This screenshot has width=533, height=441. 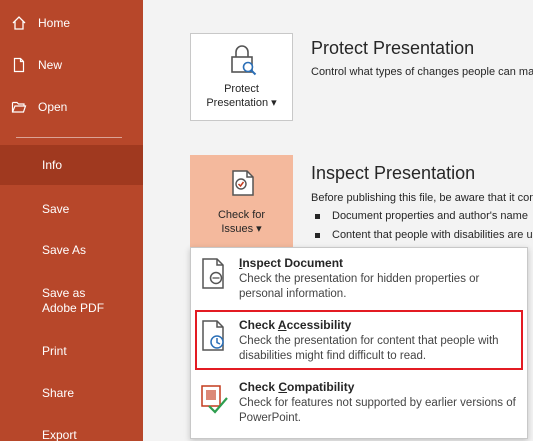 What do you see at coordinates (71, 65) in the screenshot?
I see `nav-new: New` at bounding box center [71, 65].